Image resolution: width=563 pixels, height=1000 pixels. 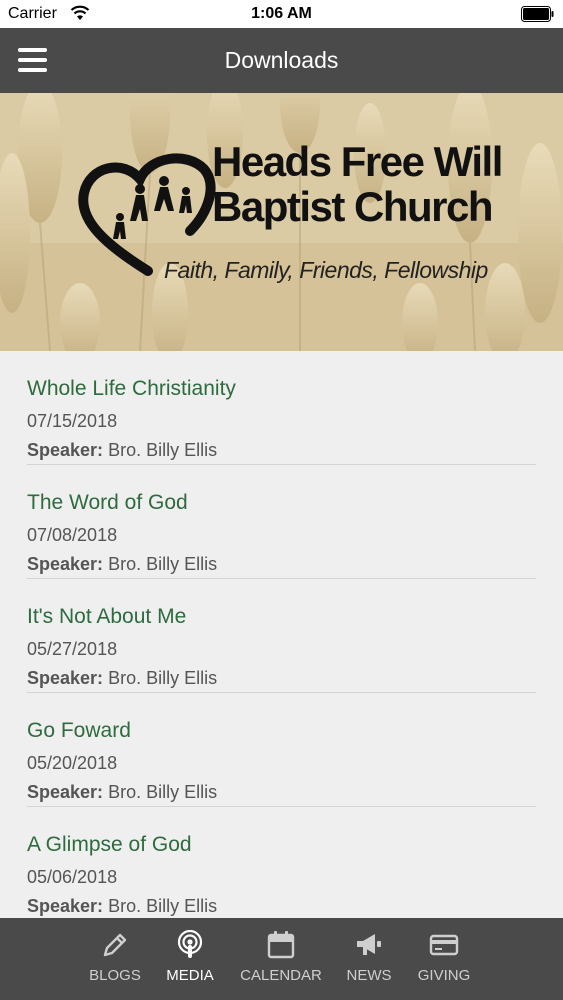 I want to click on sermon-date: 07/15/2018, so click(x=72, y=421).